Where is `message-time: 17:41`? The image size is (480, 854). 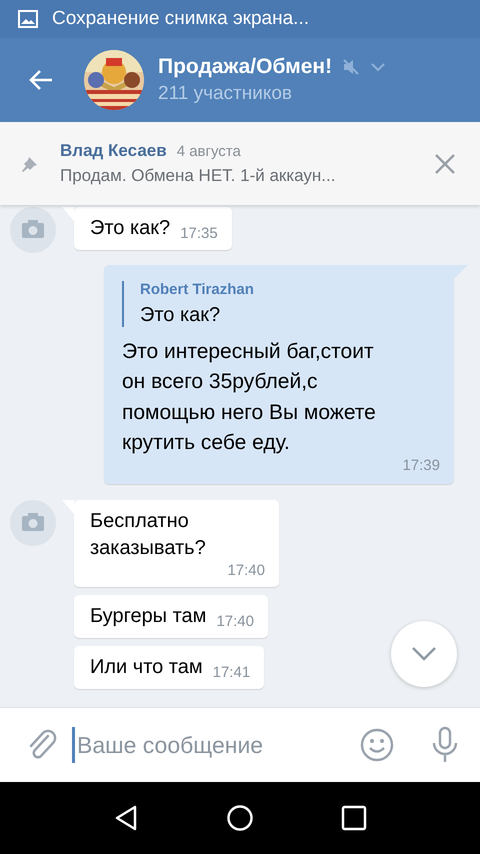
message-time: 17:41 is located at coordinates (231, 672).